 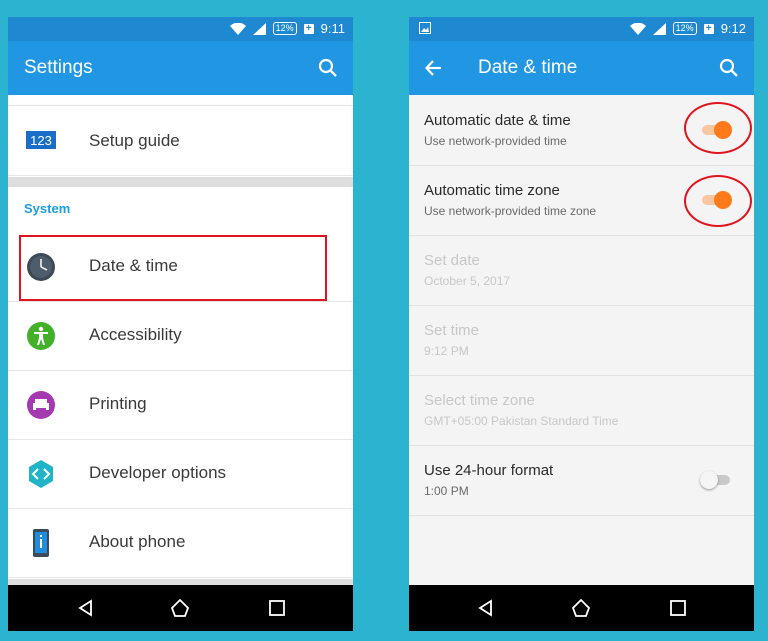 I want to click on setting-title: Use 24-hour format, so click(x=489, y=470).